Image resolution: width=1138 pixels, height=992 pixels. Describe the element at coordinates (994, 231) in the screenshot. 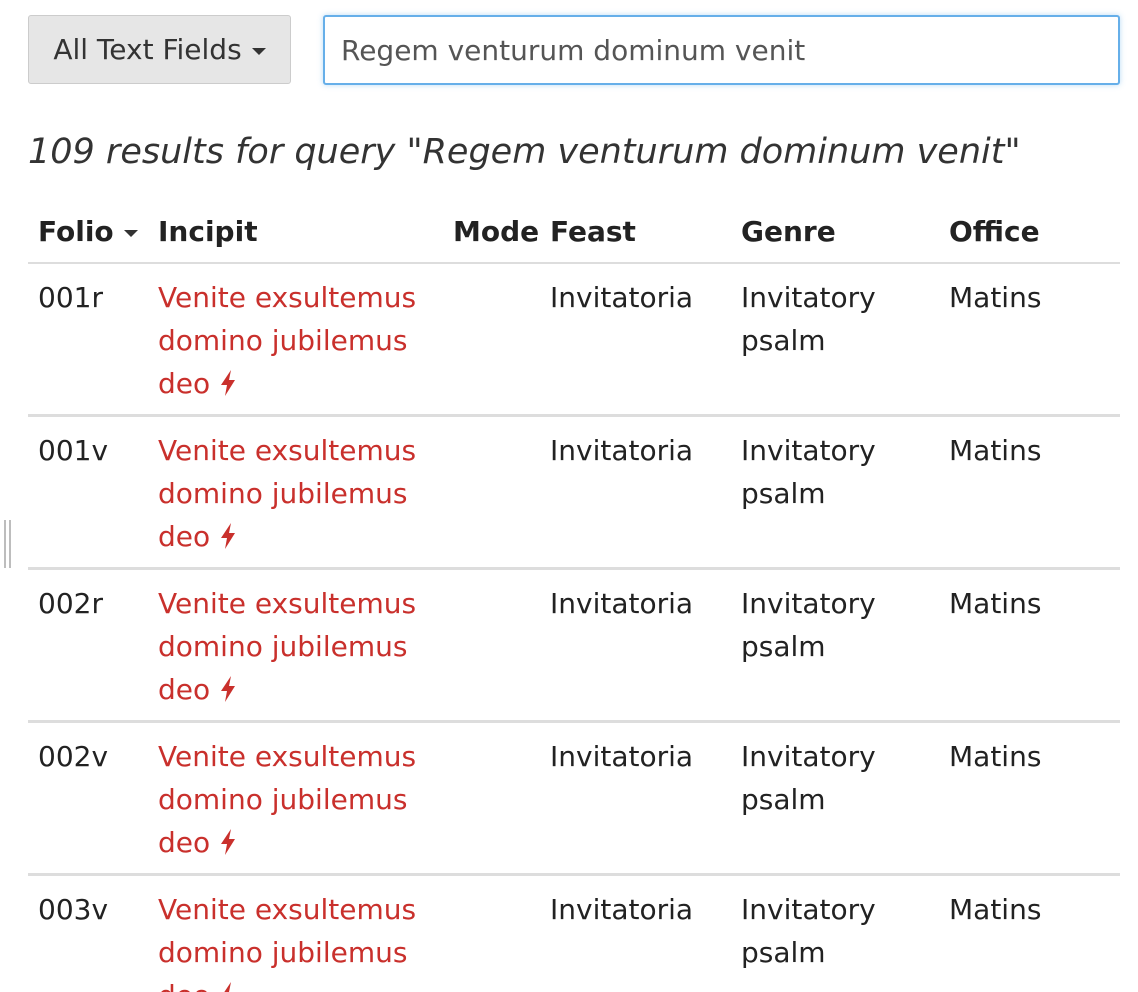

I see `office-header-label: Office` at that location.